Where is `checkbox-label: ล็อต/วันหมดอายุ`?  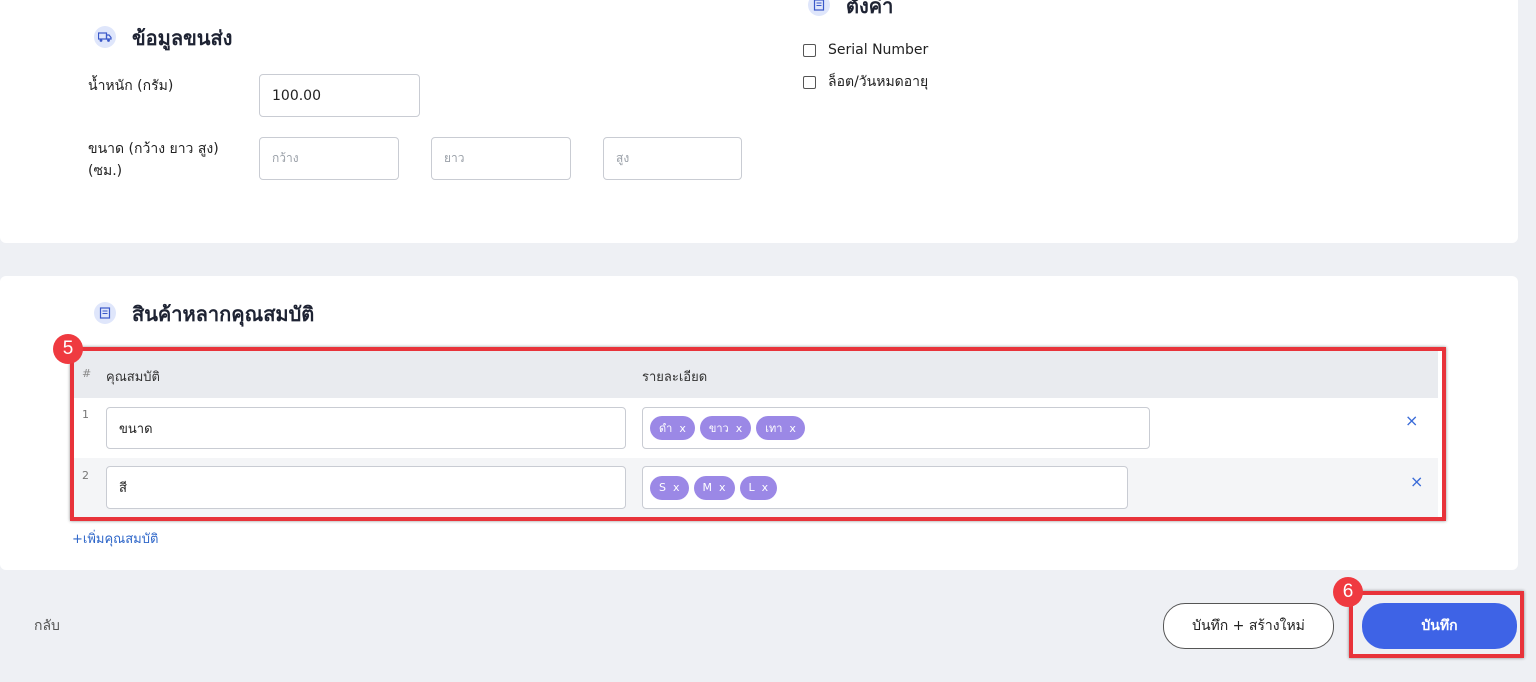
checkbox-label: ล็อต/วันหมดอายุ is located at coordinates (878, 82).